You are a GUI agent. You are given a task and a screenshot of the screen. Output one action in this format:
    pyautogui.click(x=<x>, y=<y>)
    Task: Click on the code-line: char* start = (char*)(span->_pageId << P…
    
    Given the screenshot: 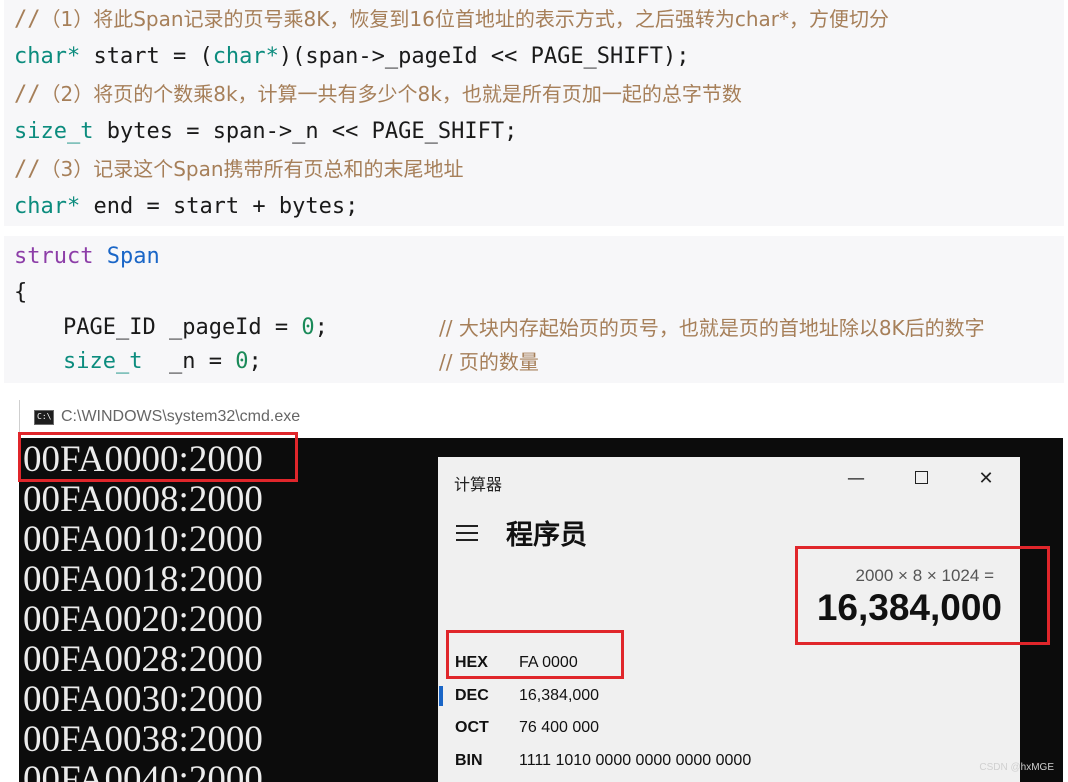 What is the action you would take?
    pyautogui.click(x=352, y=57)
    